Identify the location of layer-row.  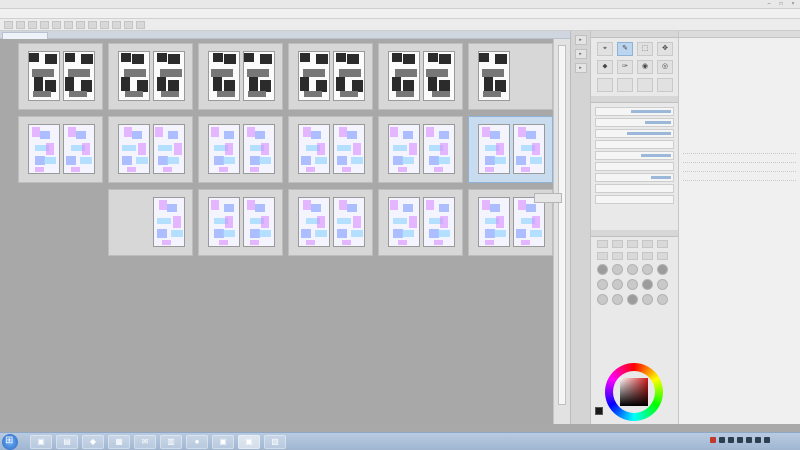
(739, 160).